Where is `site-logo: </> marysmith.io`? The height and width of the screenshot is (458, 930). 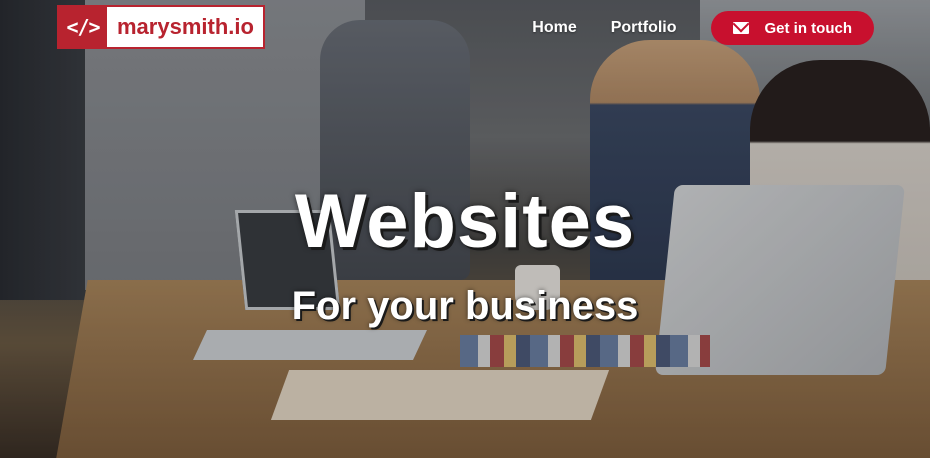 site-logo: </> marysmith.io is located at coordinates (161, 27).